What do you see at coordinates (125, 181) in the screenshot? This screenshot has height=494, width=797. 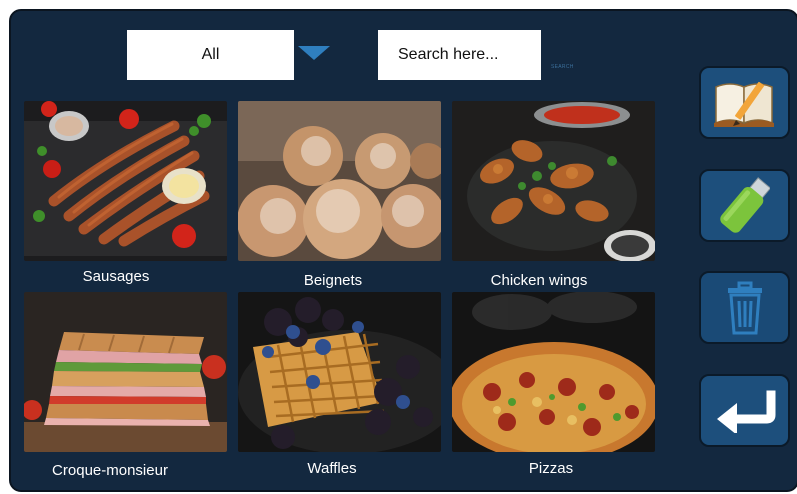 I see `sausages-photo` at bounding box center [125, 181].